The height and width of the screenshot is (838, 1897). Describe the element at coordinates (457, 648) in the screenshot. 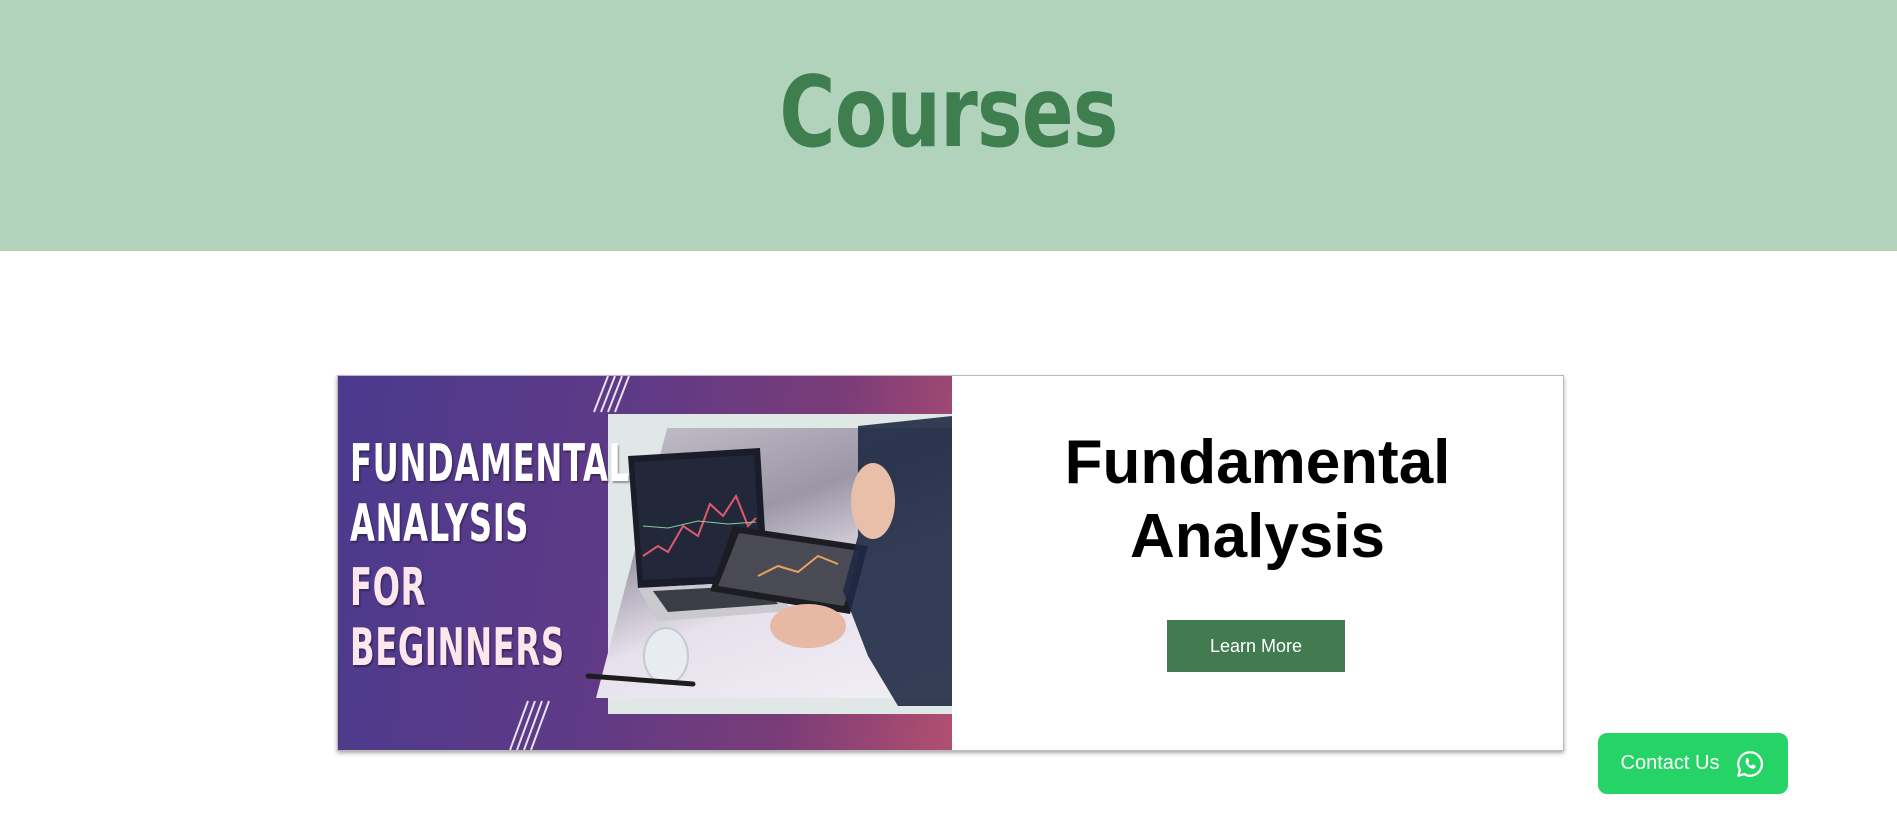

I see `banner-text-line4: BEGINNERS` at that location.